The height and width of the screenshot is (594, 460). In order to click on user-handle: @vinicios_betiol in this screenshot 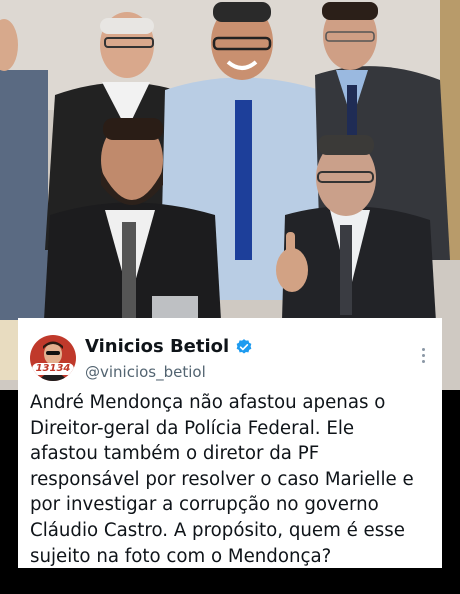, I will do `click(145, 372)`.